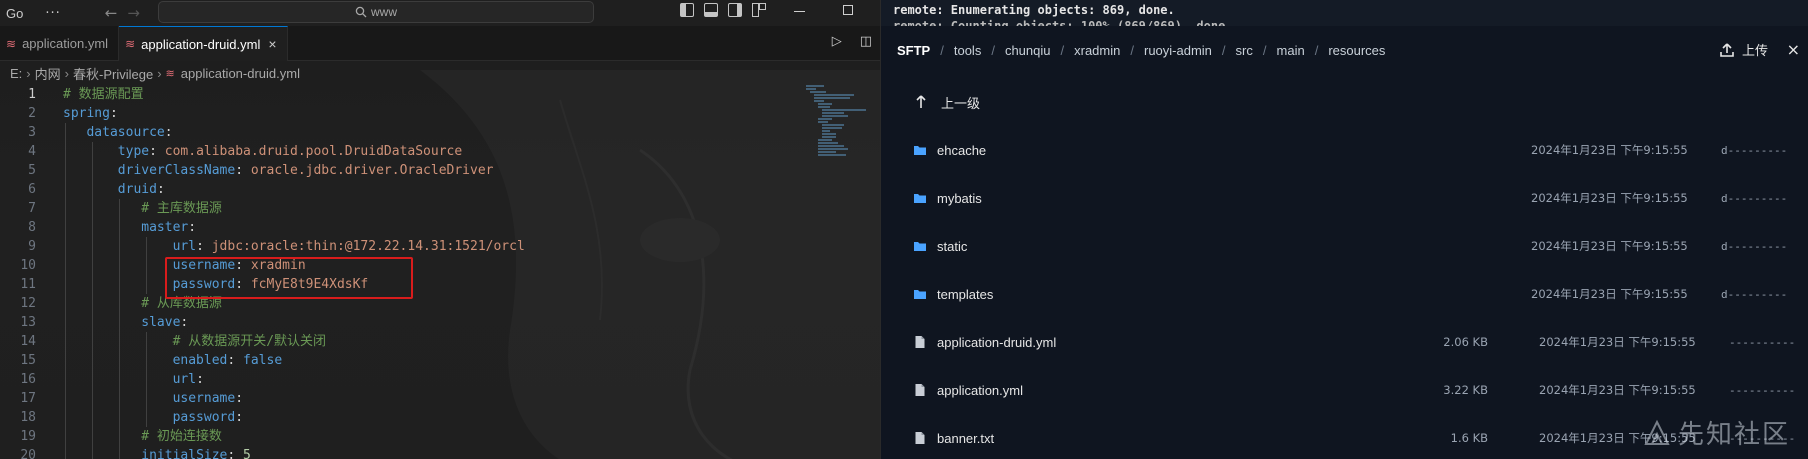 The width and height of the screenshot is (1808, 459). What do you see at coordinates (440, 398) in the screenshot?
I see `code-line: 17 username:` at bounding box center [440, 398].